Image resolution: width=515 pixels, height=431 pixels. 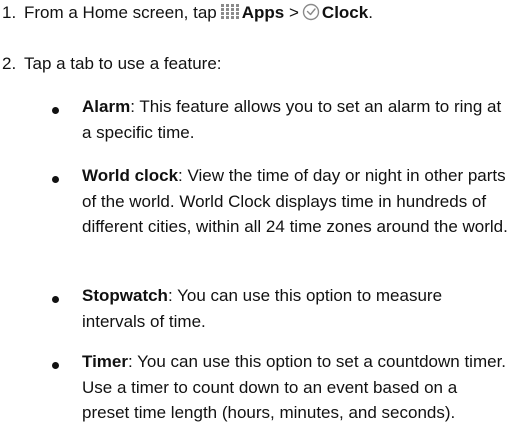 What do you see at coordinates (106, 106) in the screenshot?
I see `feature-name: Alarm` at bounding box center [106, 106].